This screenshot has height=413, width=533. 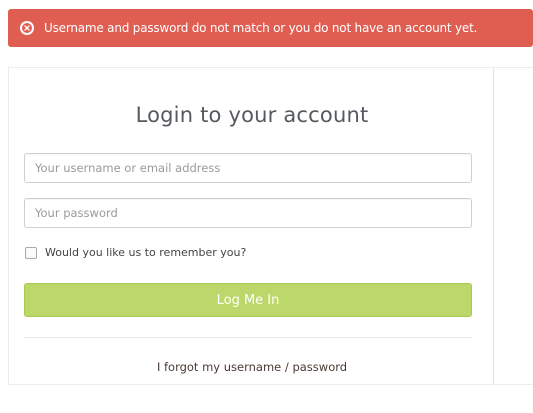 I want to click on login-button-label: Log Me In, so click(x=248, y=300).